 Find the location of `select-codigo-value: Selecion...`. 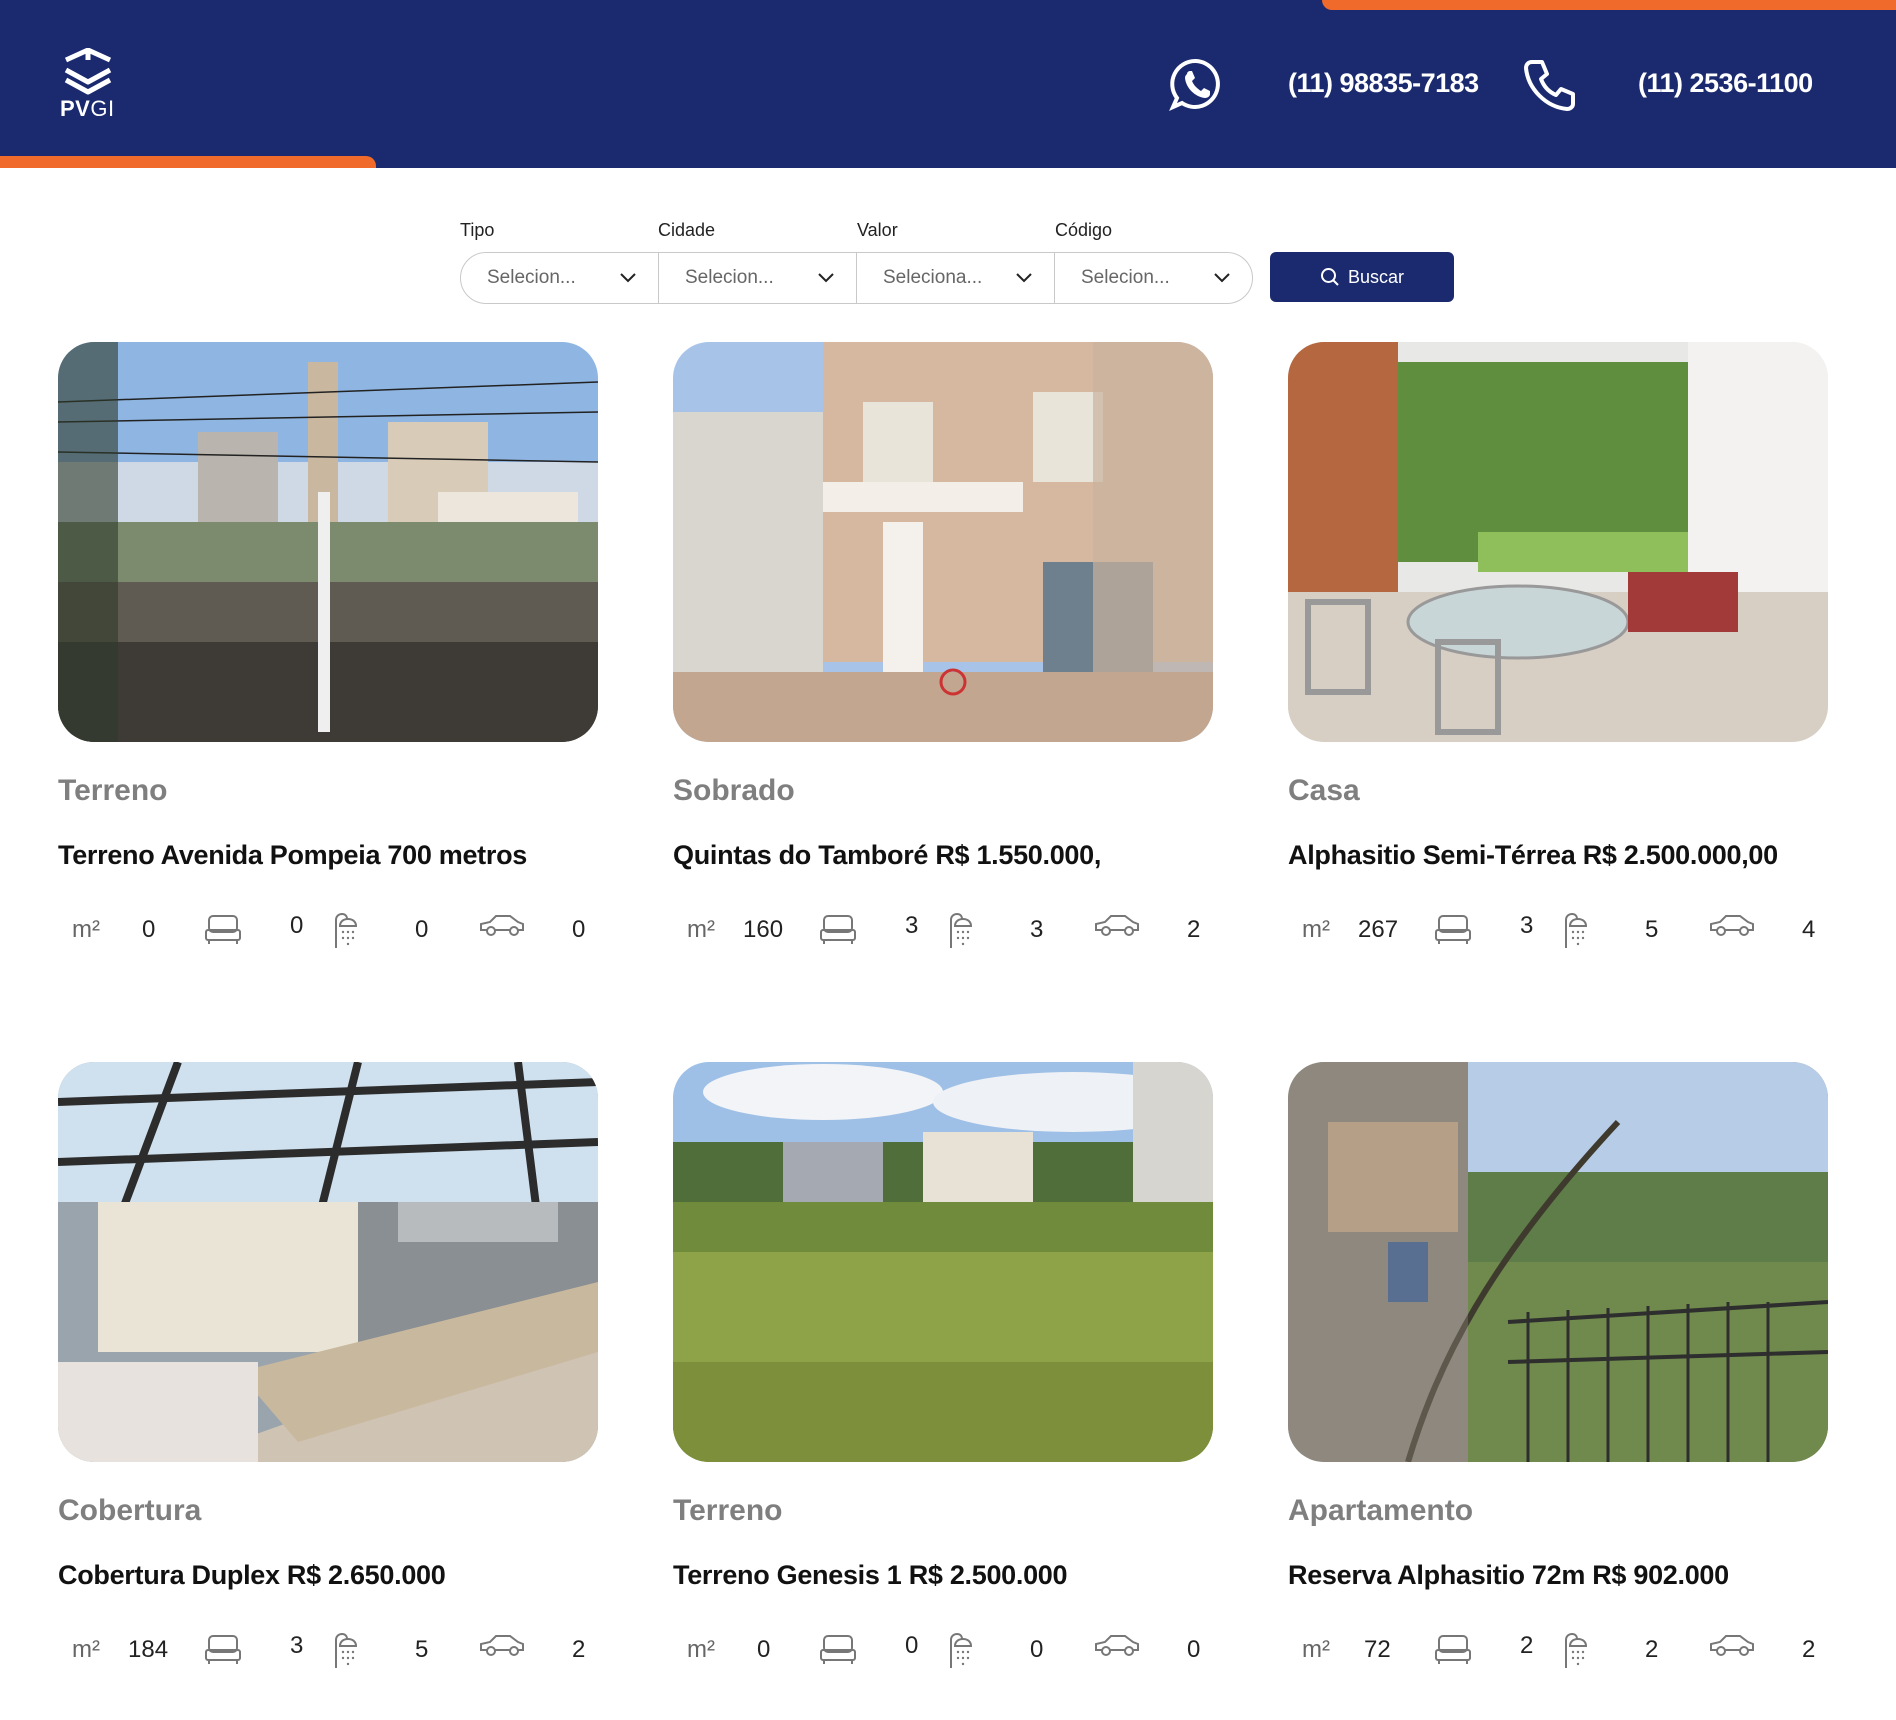

select-codigo-value: Selecion... is located at coordinates (1125, 277).